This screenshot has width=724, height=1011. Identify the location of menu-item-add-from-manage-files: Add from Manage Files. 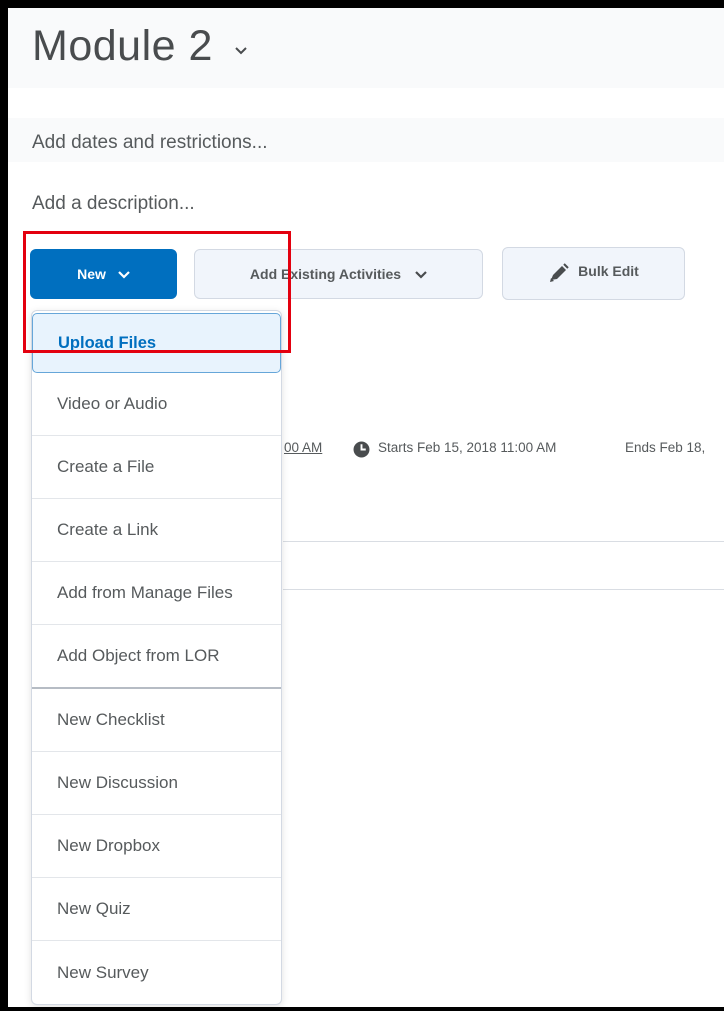
(156, 593).